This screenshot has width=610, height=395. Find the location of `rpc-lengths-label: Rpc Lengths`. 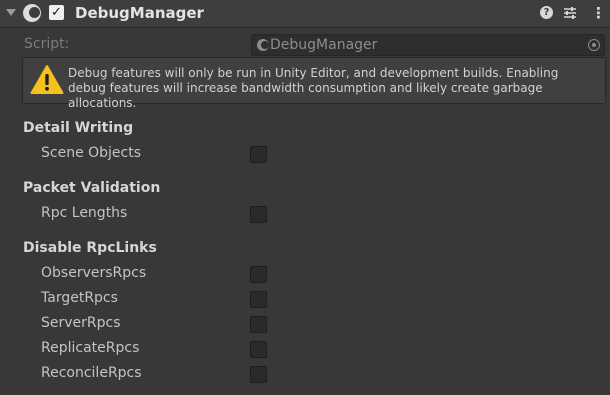

rpc-lengths-label: Rpc Lengths is located at coordinates (84, 213).